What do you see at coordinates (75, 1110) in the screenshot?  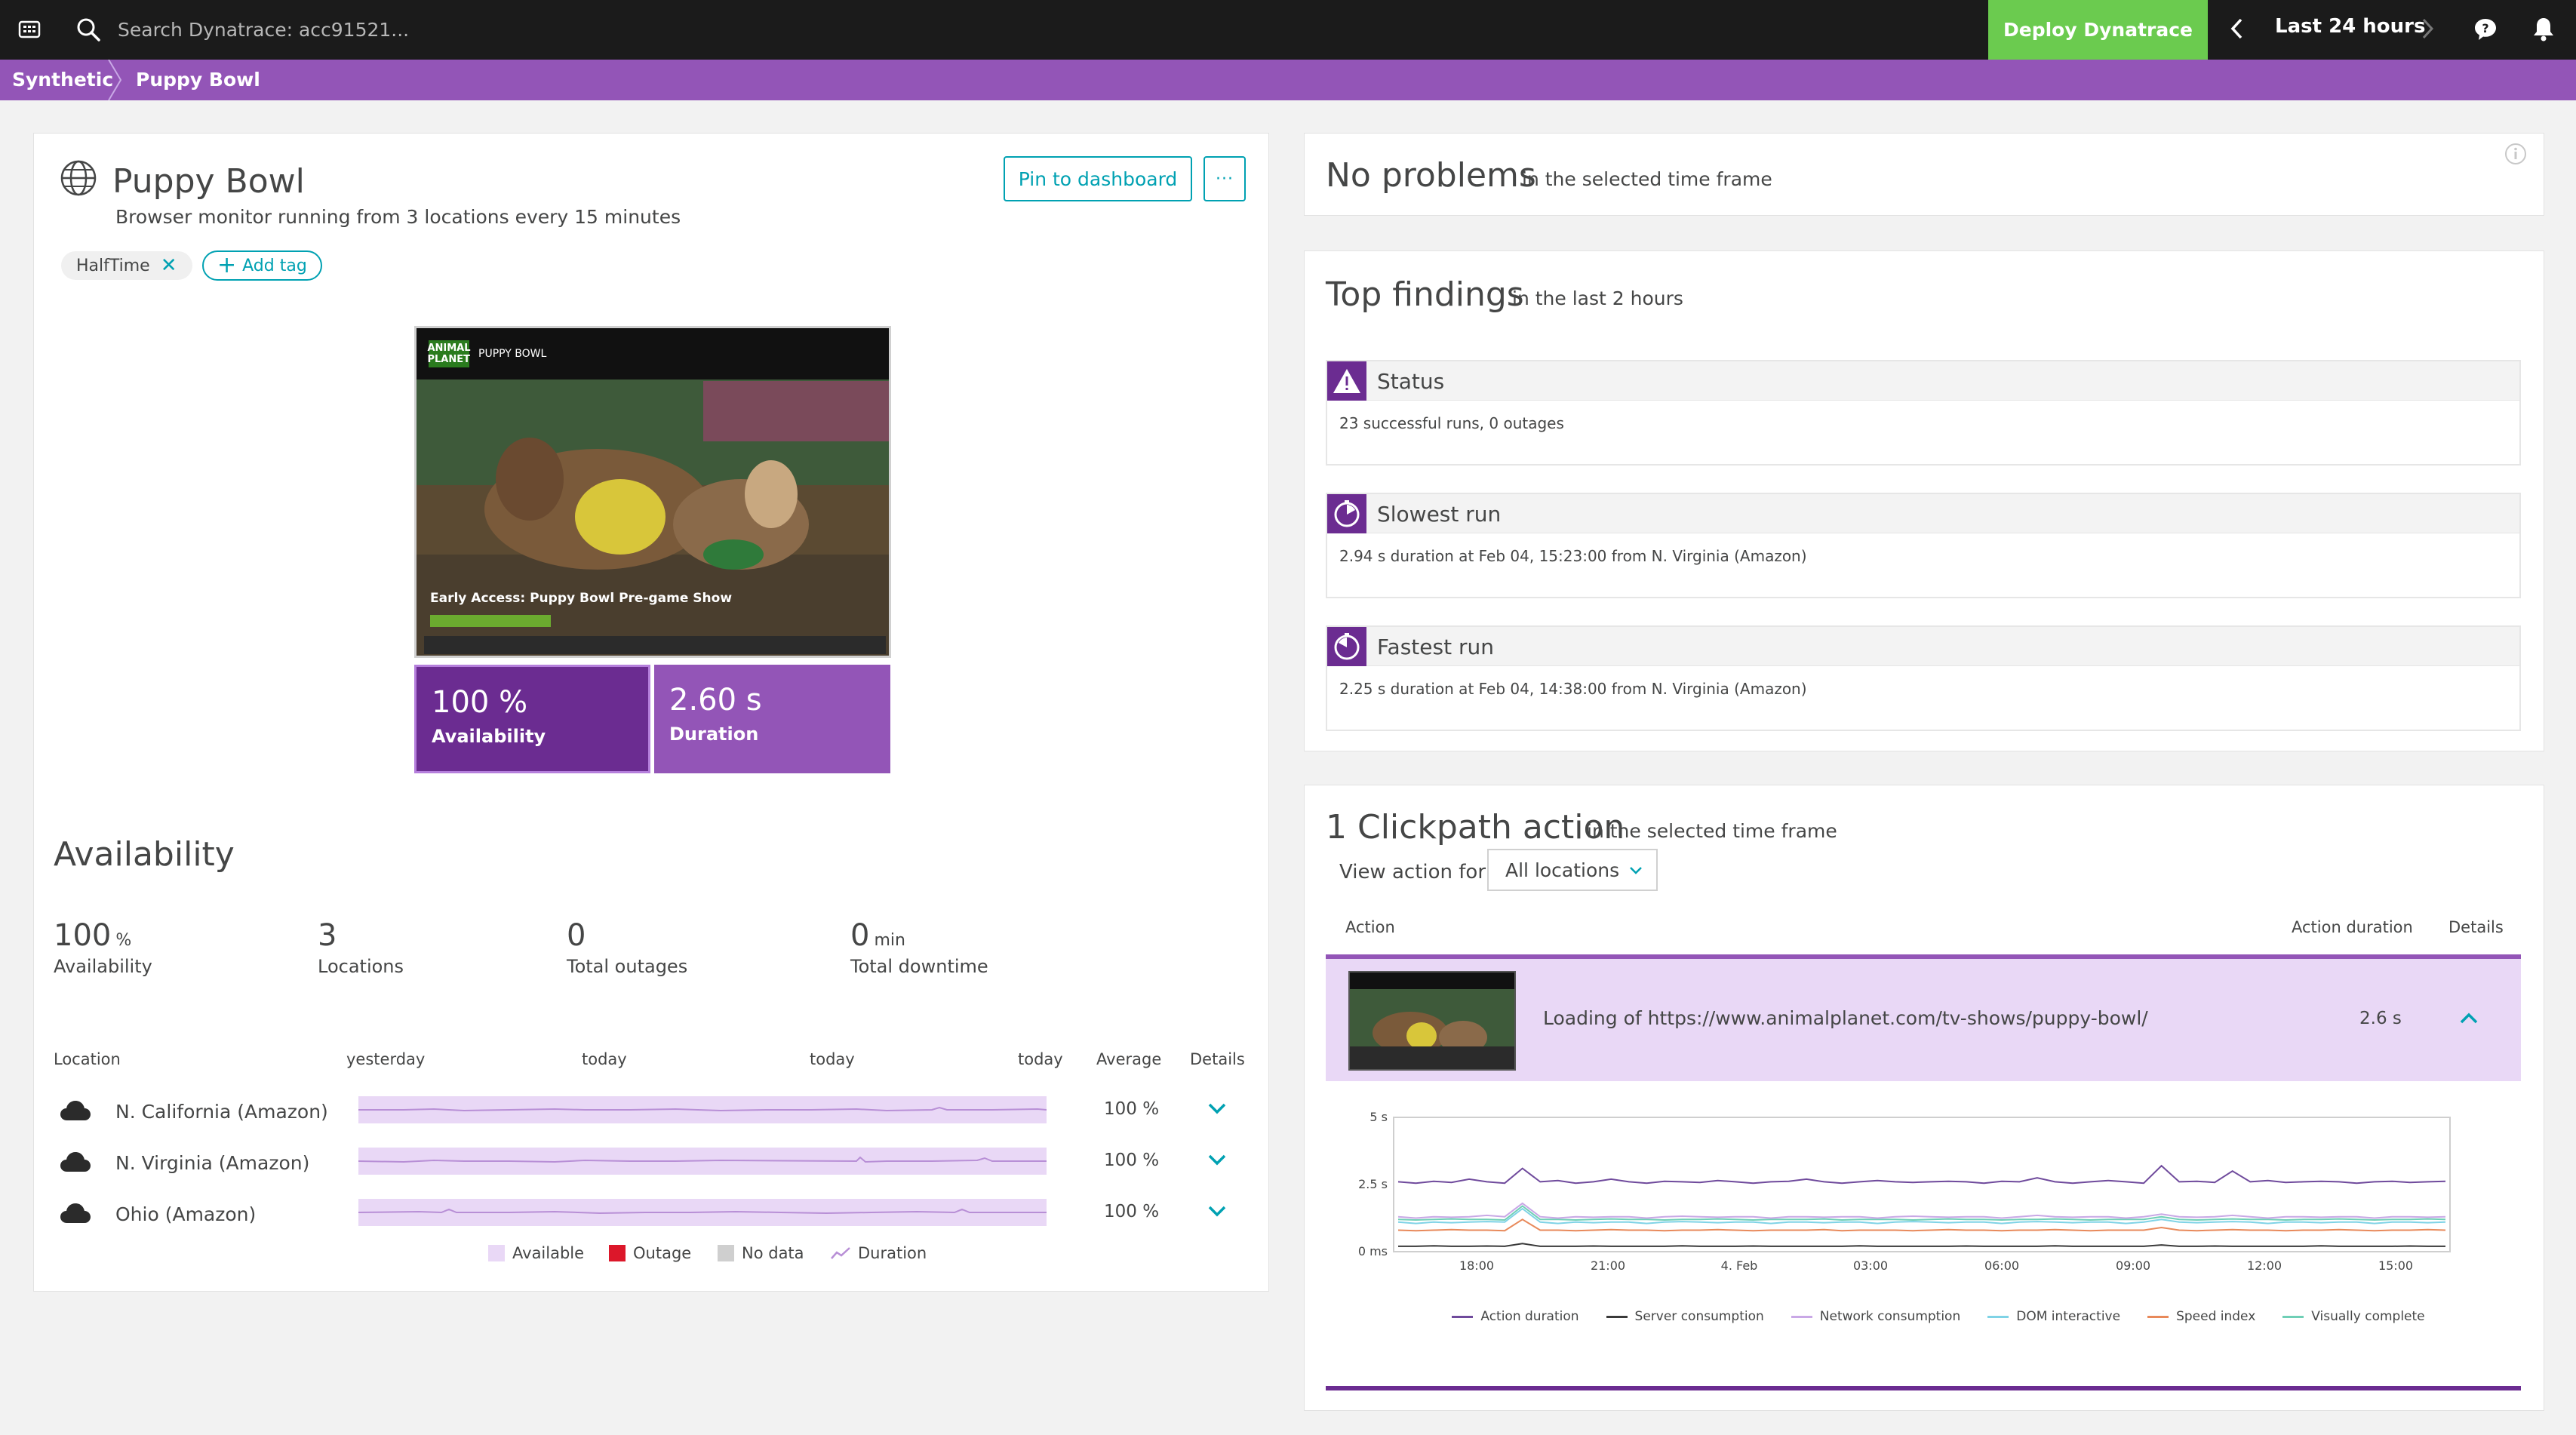 I see `cloud-icon` at bounding box center [75, 1110].